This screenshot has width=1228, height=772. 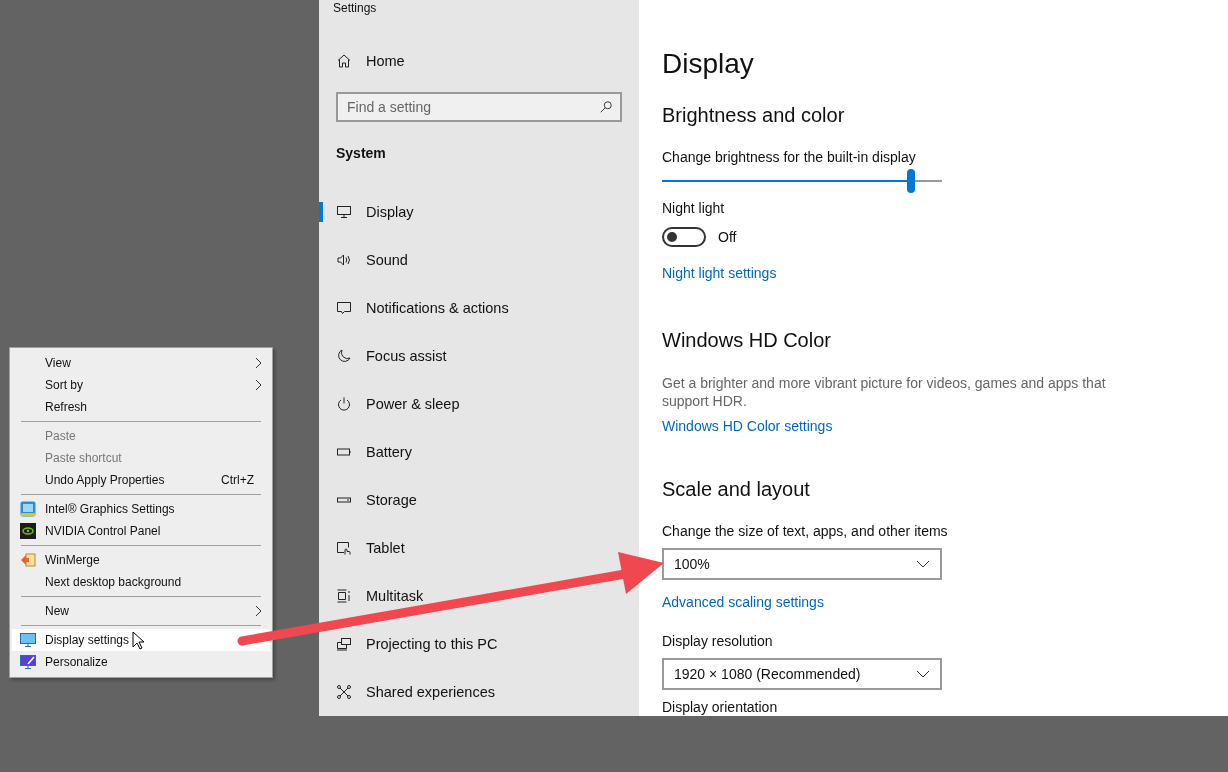 I want to click on scale-dropdown: 100%, so click(x=802, y=564).